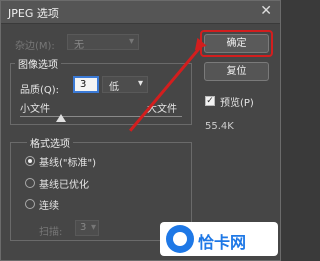 This screenshot has height=261, width=320. Describe the element at coordinates (83, 227) in the screenshot. I see `scans-value: 3` at that location.